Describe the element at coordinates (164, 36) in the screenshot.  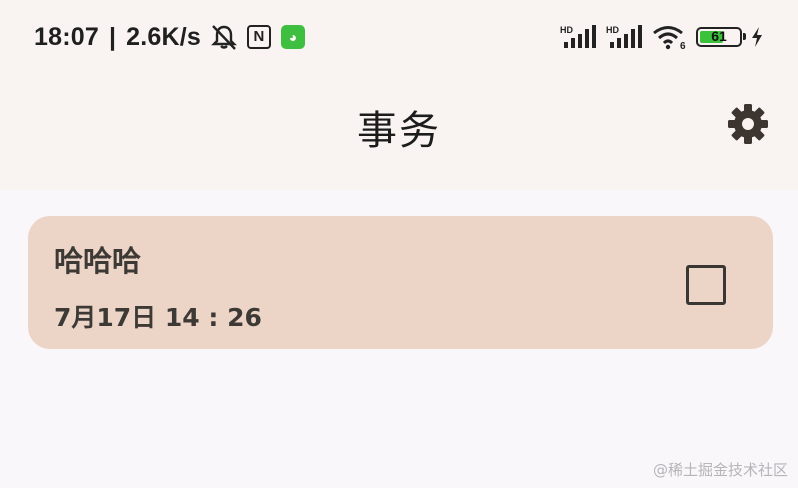
I see `network-speed: 2.6K/s` at that location.